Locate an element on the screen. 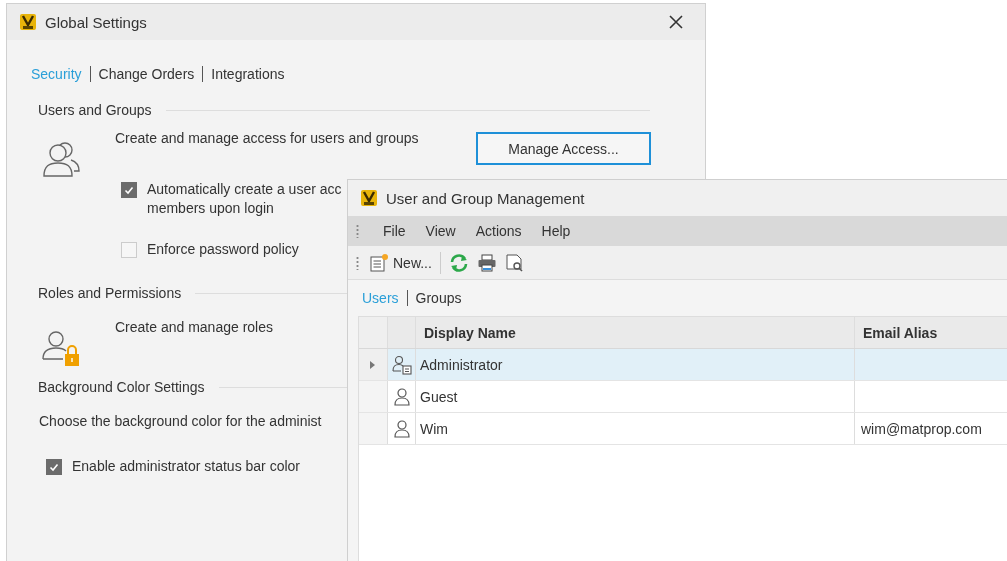  option-label: Enable administrator status bar color is located at coordinates (186, 466).